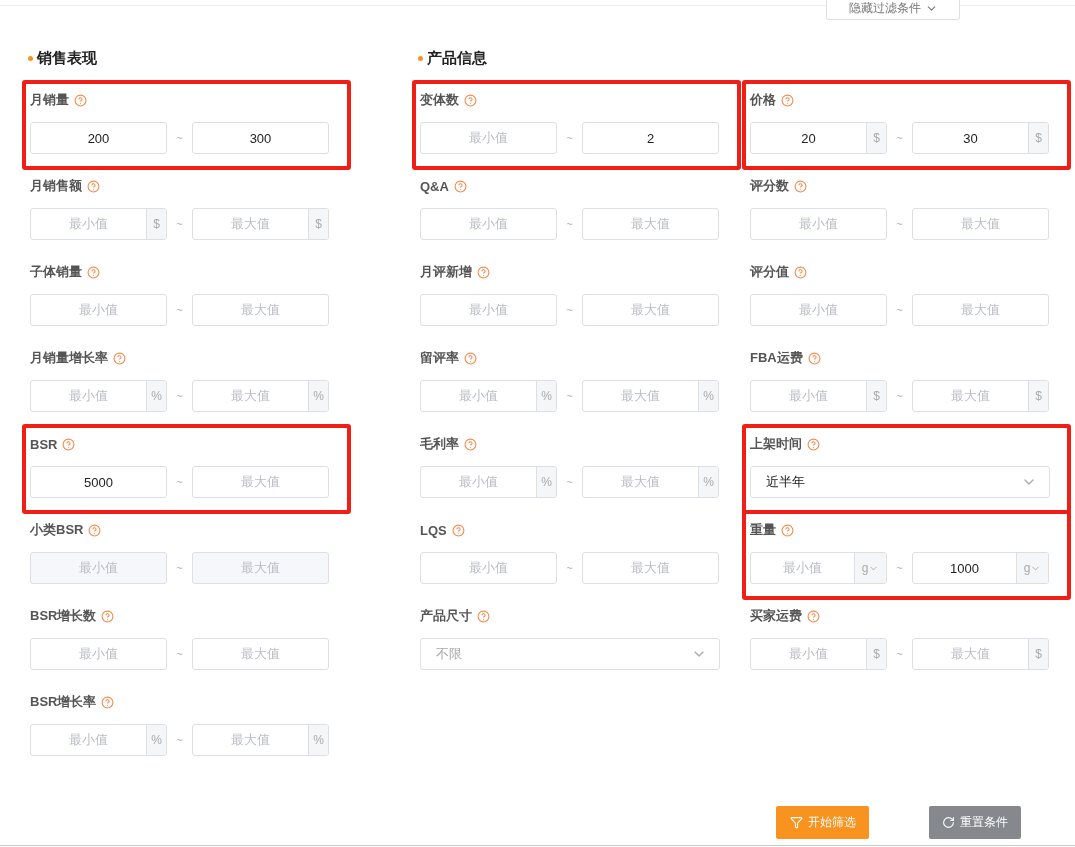 The image size is (1075, 847). Describe the element at coordinates (796, 822) in the screenshot. I see `funnel-icon` at that location.